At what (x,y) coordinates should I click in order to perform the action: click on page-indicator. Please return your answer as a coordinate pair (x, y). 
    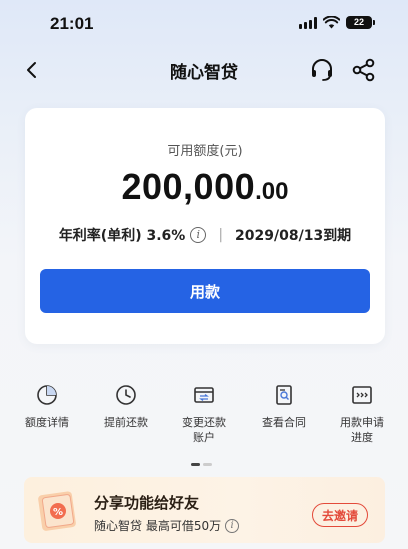
    Looking at the image, I should click on (201, 464).